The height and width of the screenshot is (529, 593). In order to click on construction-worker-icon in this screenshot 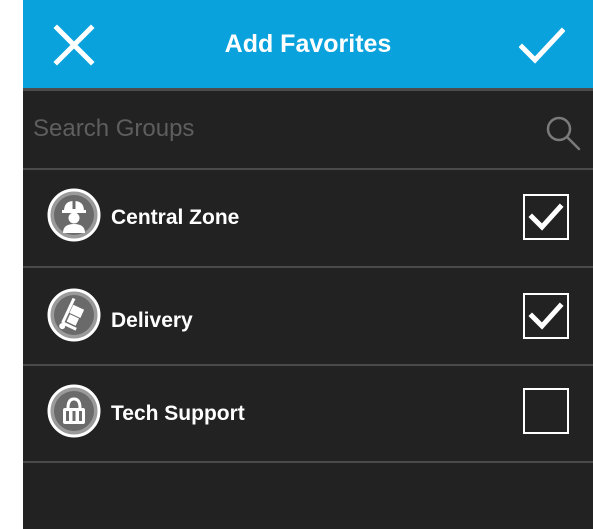, I will do `click(74, 215)`.